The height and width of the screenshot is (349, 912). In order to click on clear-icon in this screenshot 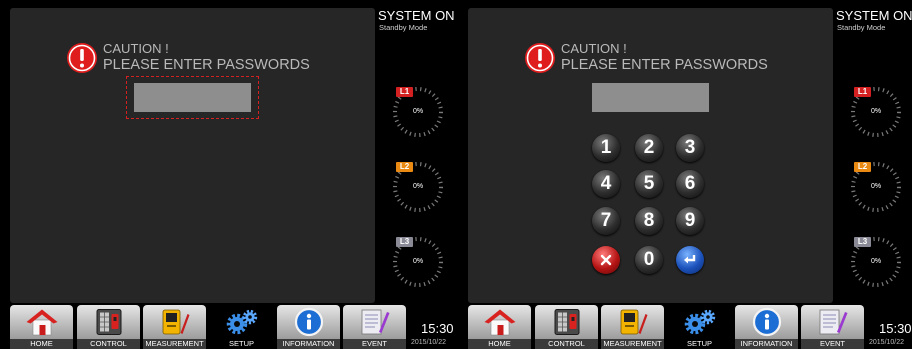, I will do `click(606, 260)`.